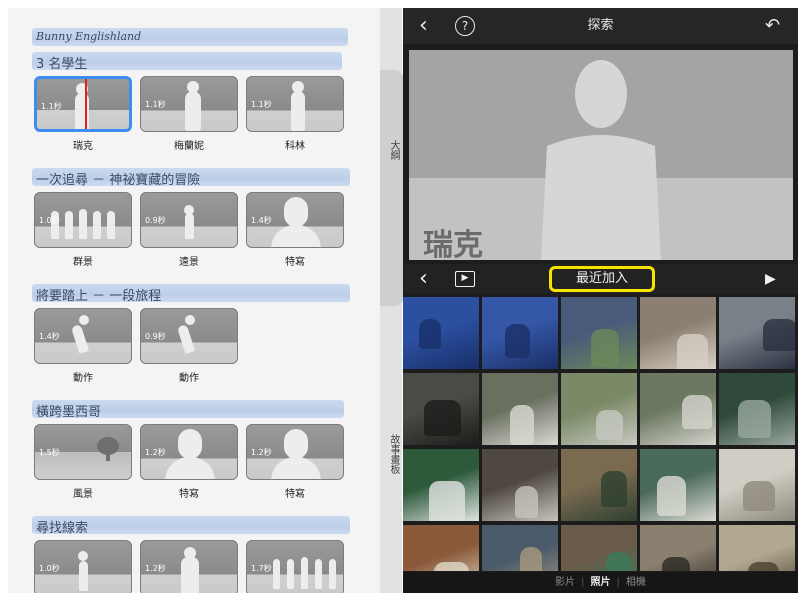  Describe the element at coordinates (565, 582) in the screenshot. I see `tab-video: 影片` at that location.